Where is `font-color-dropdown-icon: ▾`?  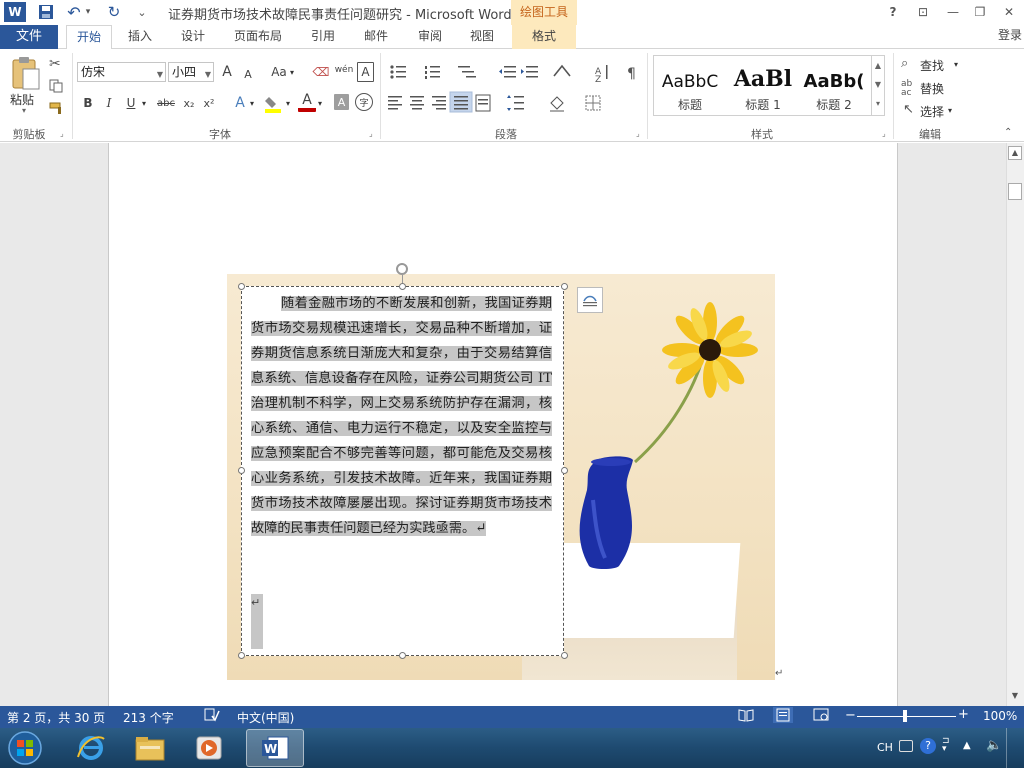
font-color-dropdown-icon: ▾ is located at coordinates (320, 103).